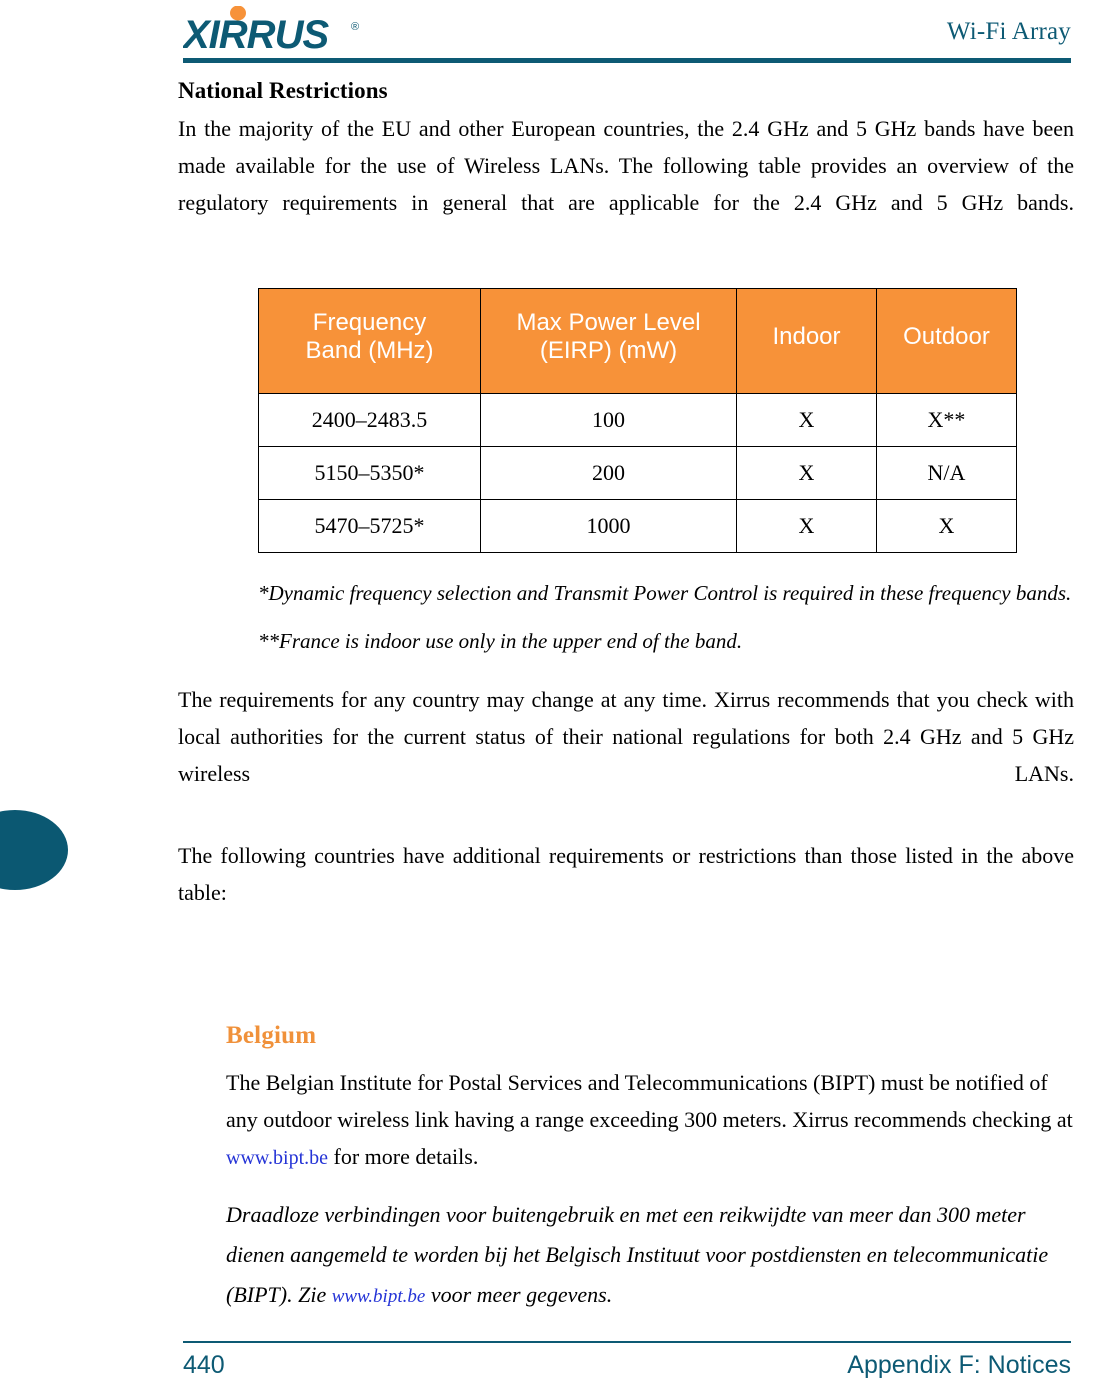  What do you see at coordinates (946, 473) in the screenshot?
I see `table-cell-outdoor: N/A` at bounding box center [946, 473].